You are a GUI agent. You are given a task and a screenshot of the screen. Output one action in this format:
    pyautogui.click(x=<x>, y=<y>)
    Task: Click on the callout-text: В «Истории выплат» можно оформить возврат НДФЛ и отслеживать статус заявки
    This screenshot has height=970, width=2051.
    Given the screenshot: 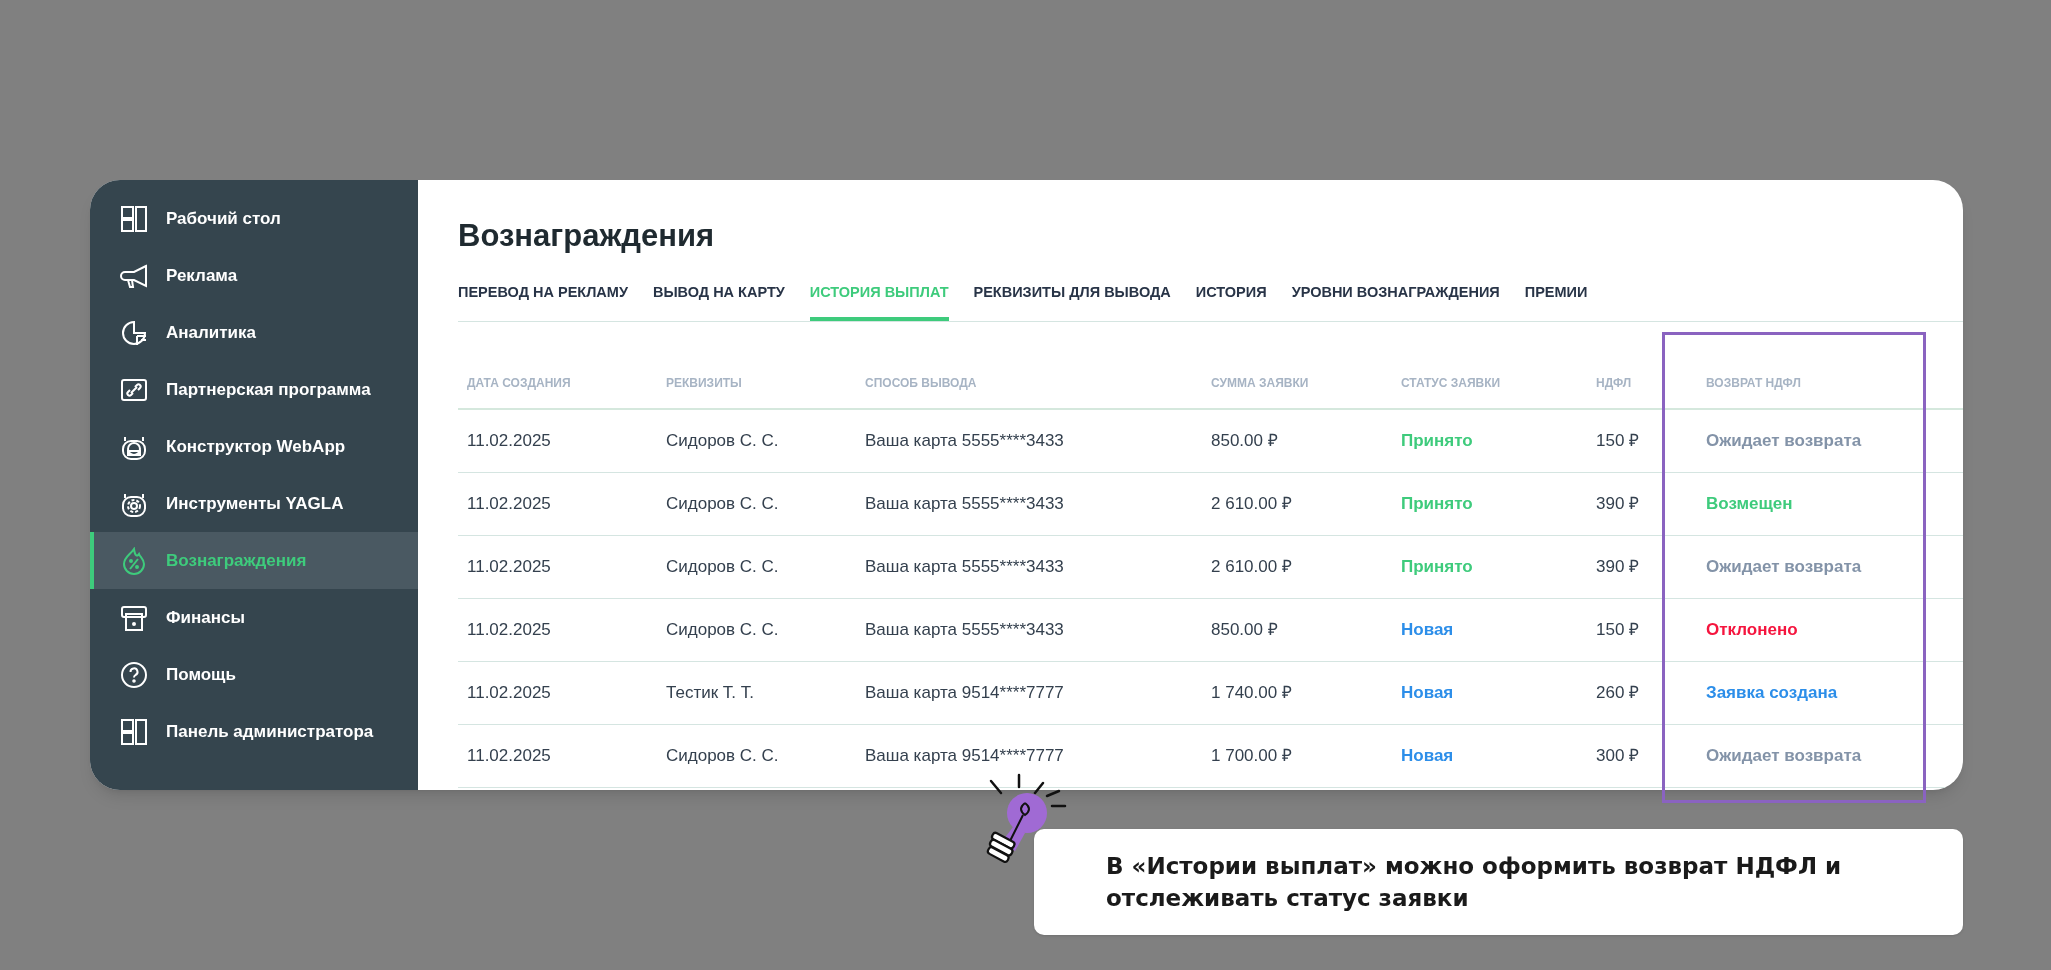 What is the action you would take?
    pyautogui.click(x=1474, y=882)
    